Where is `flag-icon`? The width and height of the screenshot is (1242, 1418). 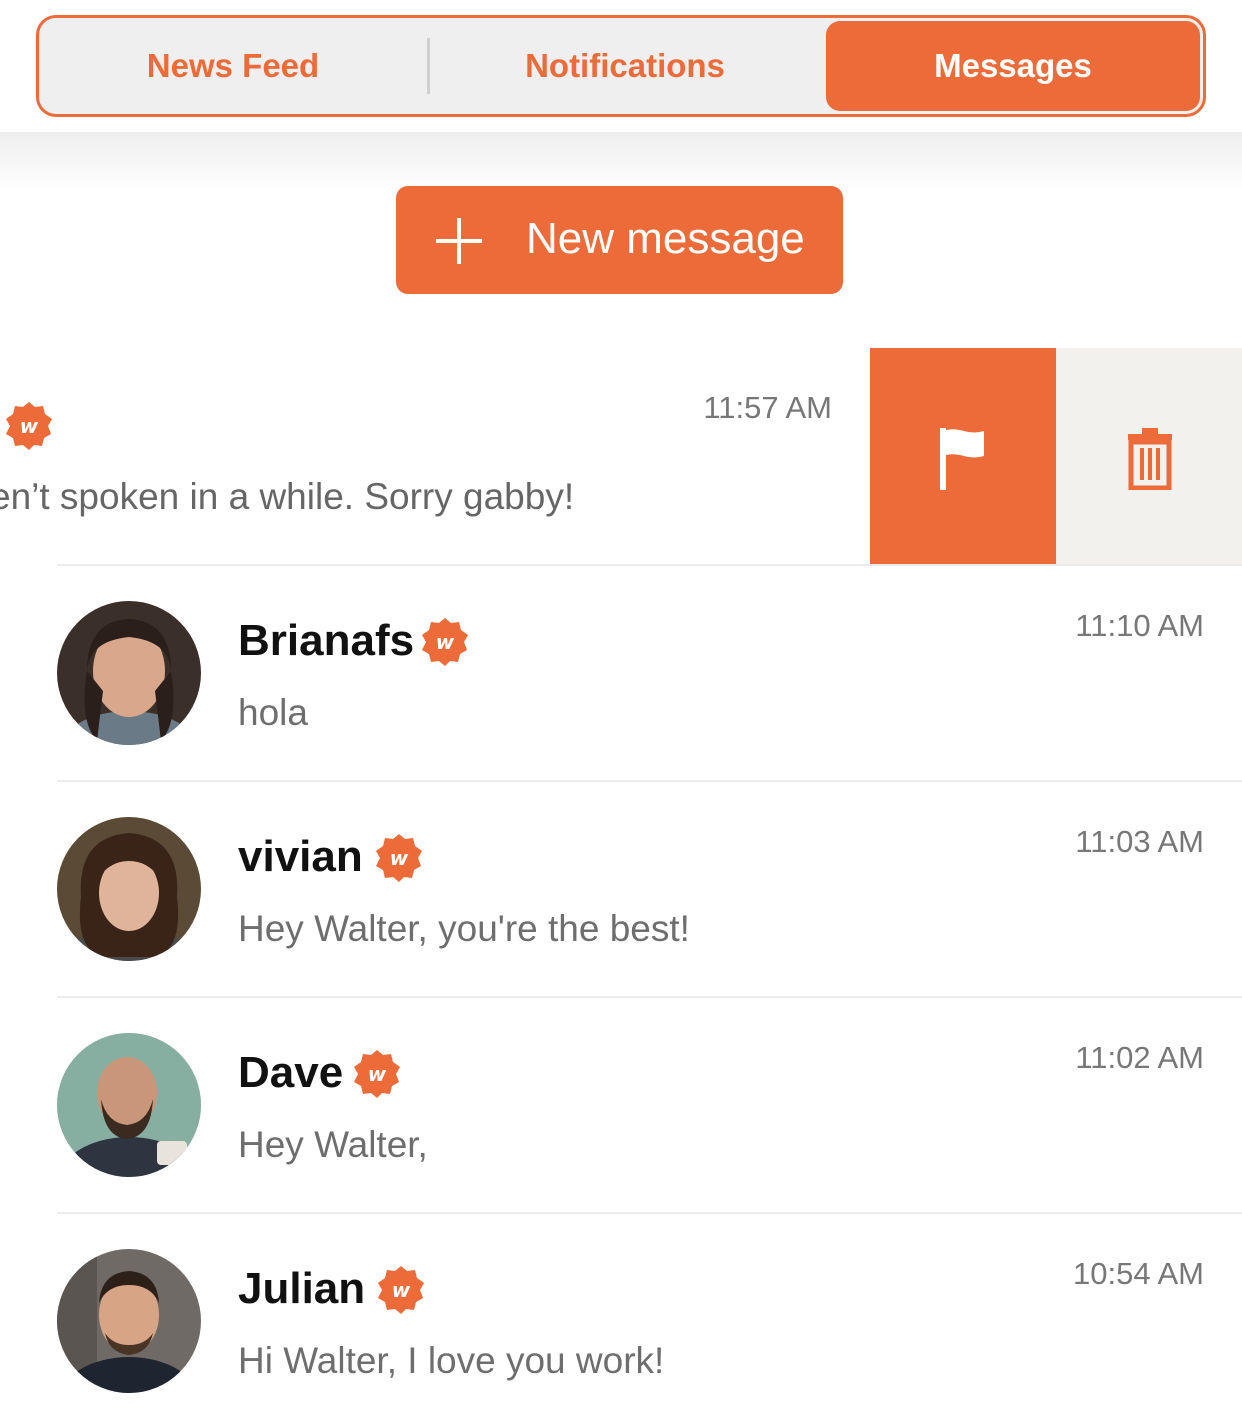
flag-icon is located at coordinates (962, 459).